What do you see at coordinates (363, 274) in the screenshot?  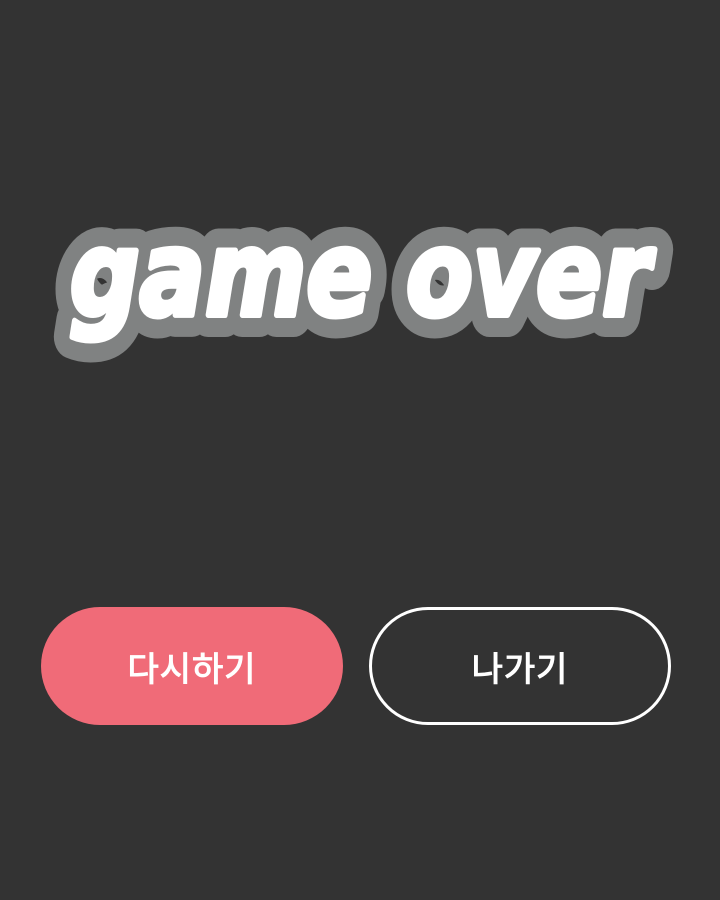 I see `game-over-title-text: game over` at bounding box center [363, 274].